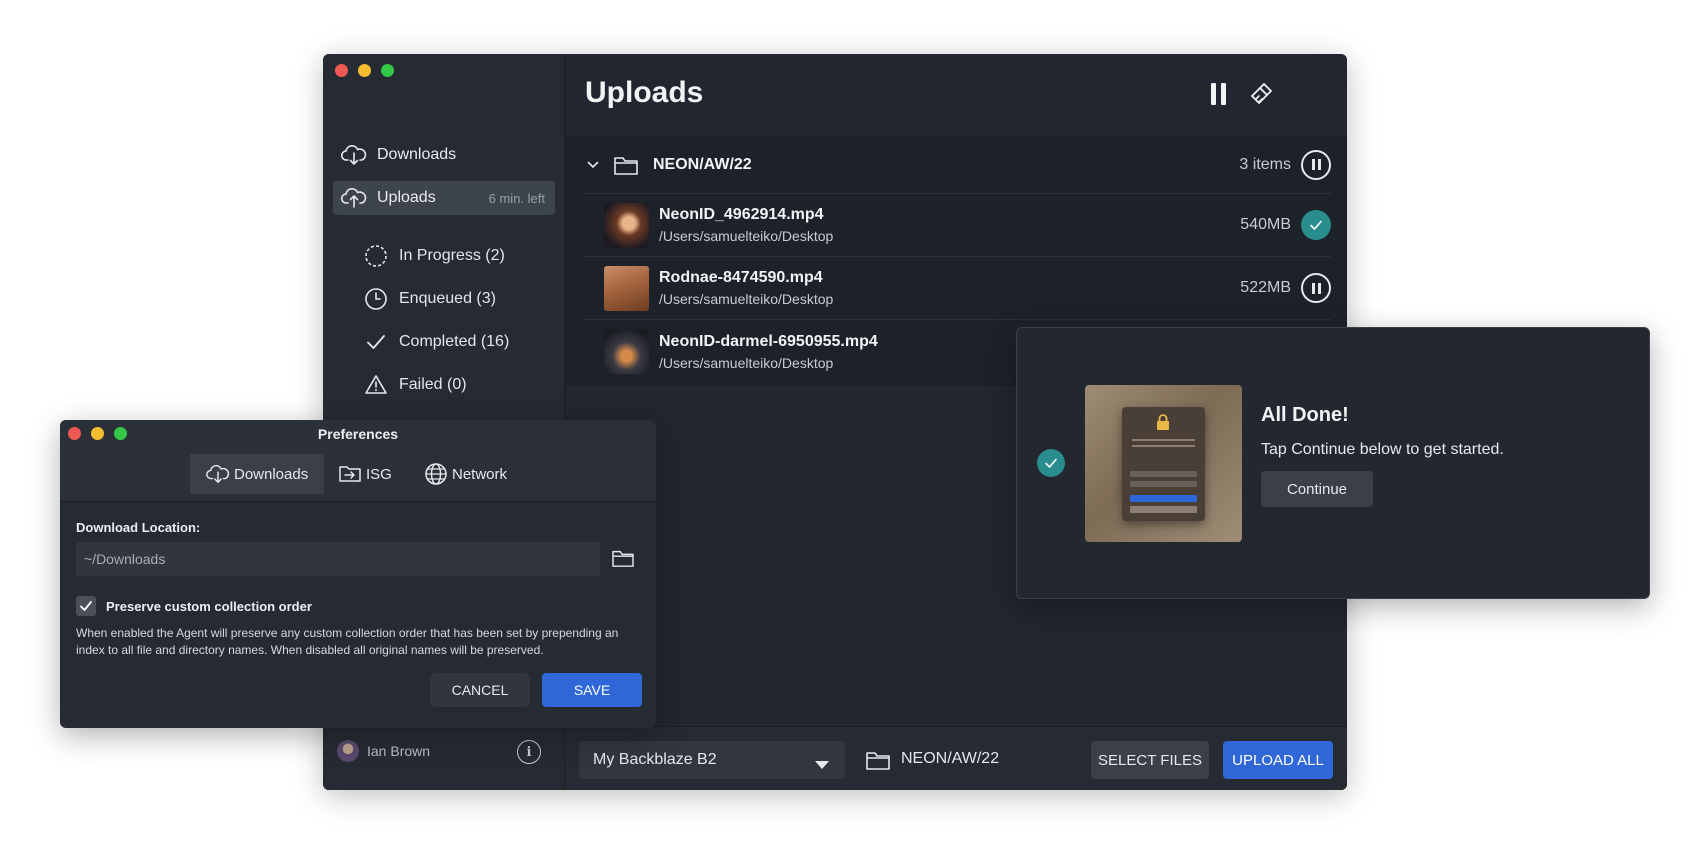 The width and height of the screenshot is (1692, 842). What do you see at coordinates (125, 559) in the screenshot?
I see `download-location-value: ~/Downloads` at bounding box center [125, 559].